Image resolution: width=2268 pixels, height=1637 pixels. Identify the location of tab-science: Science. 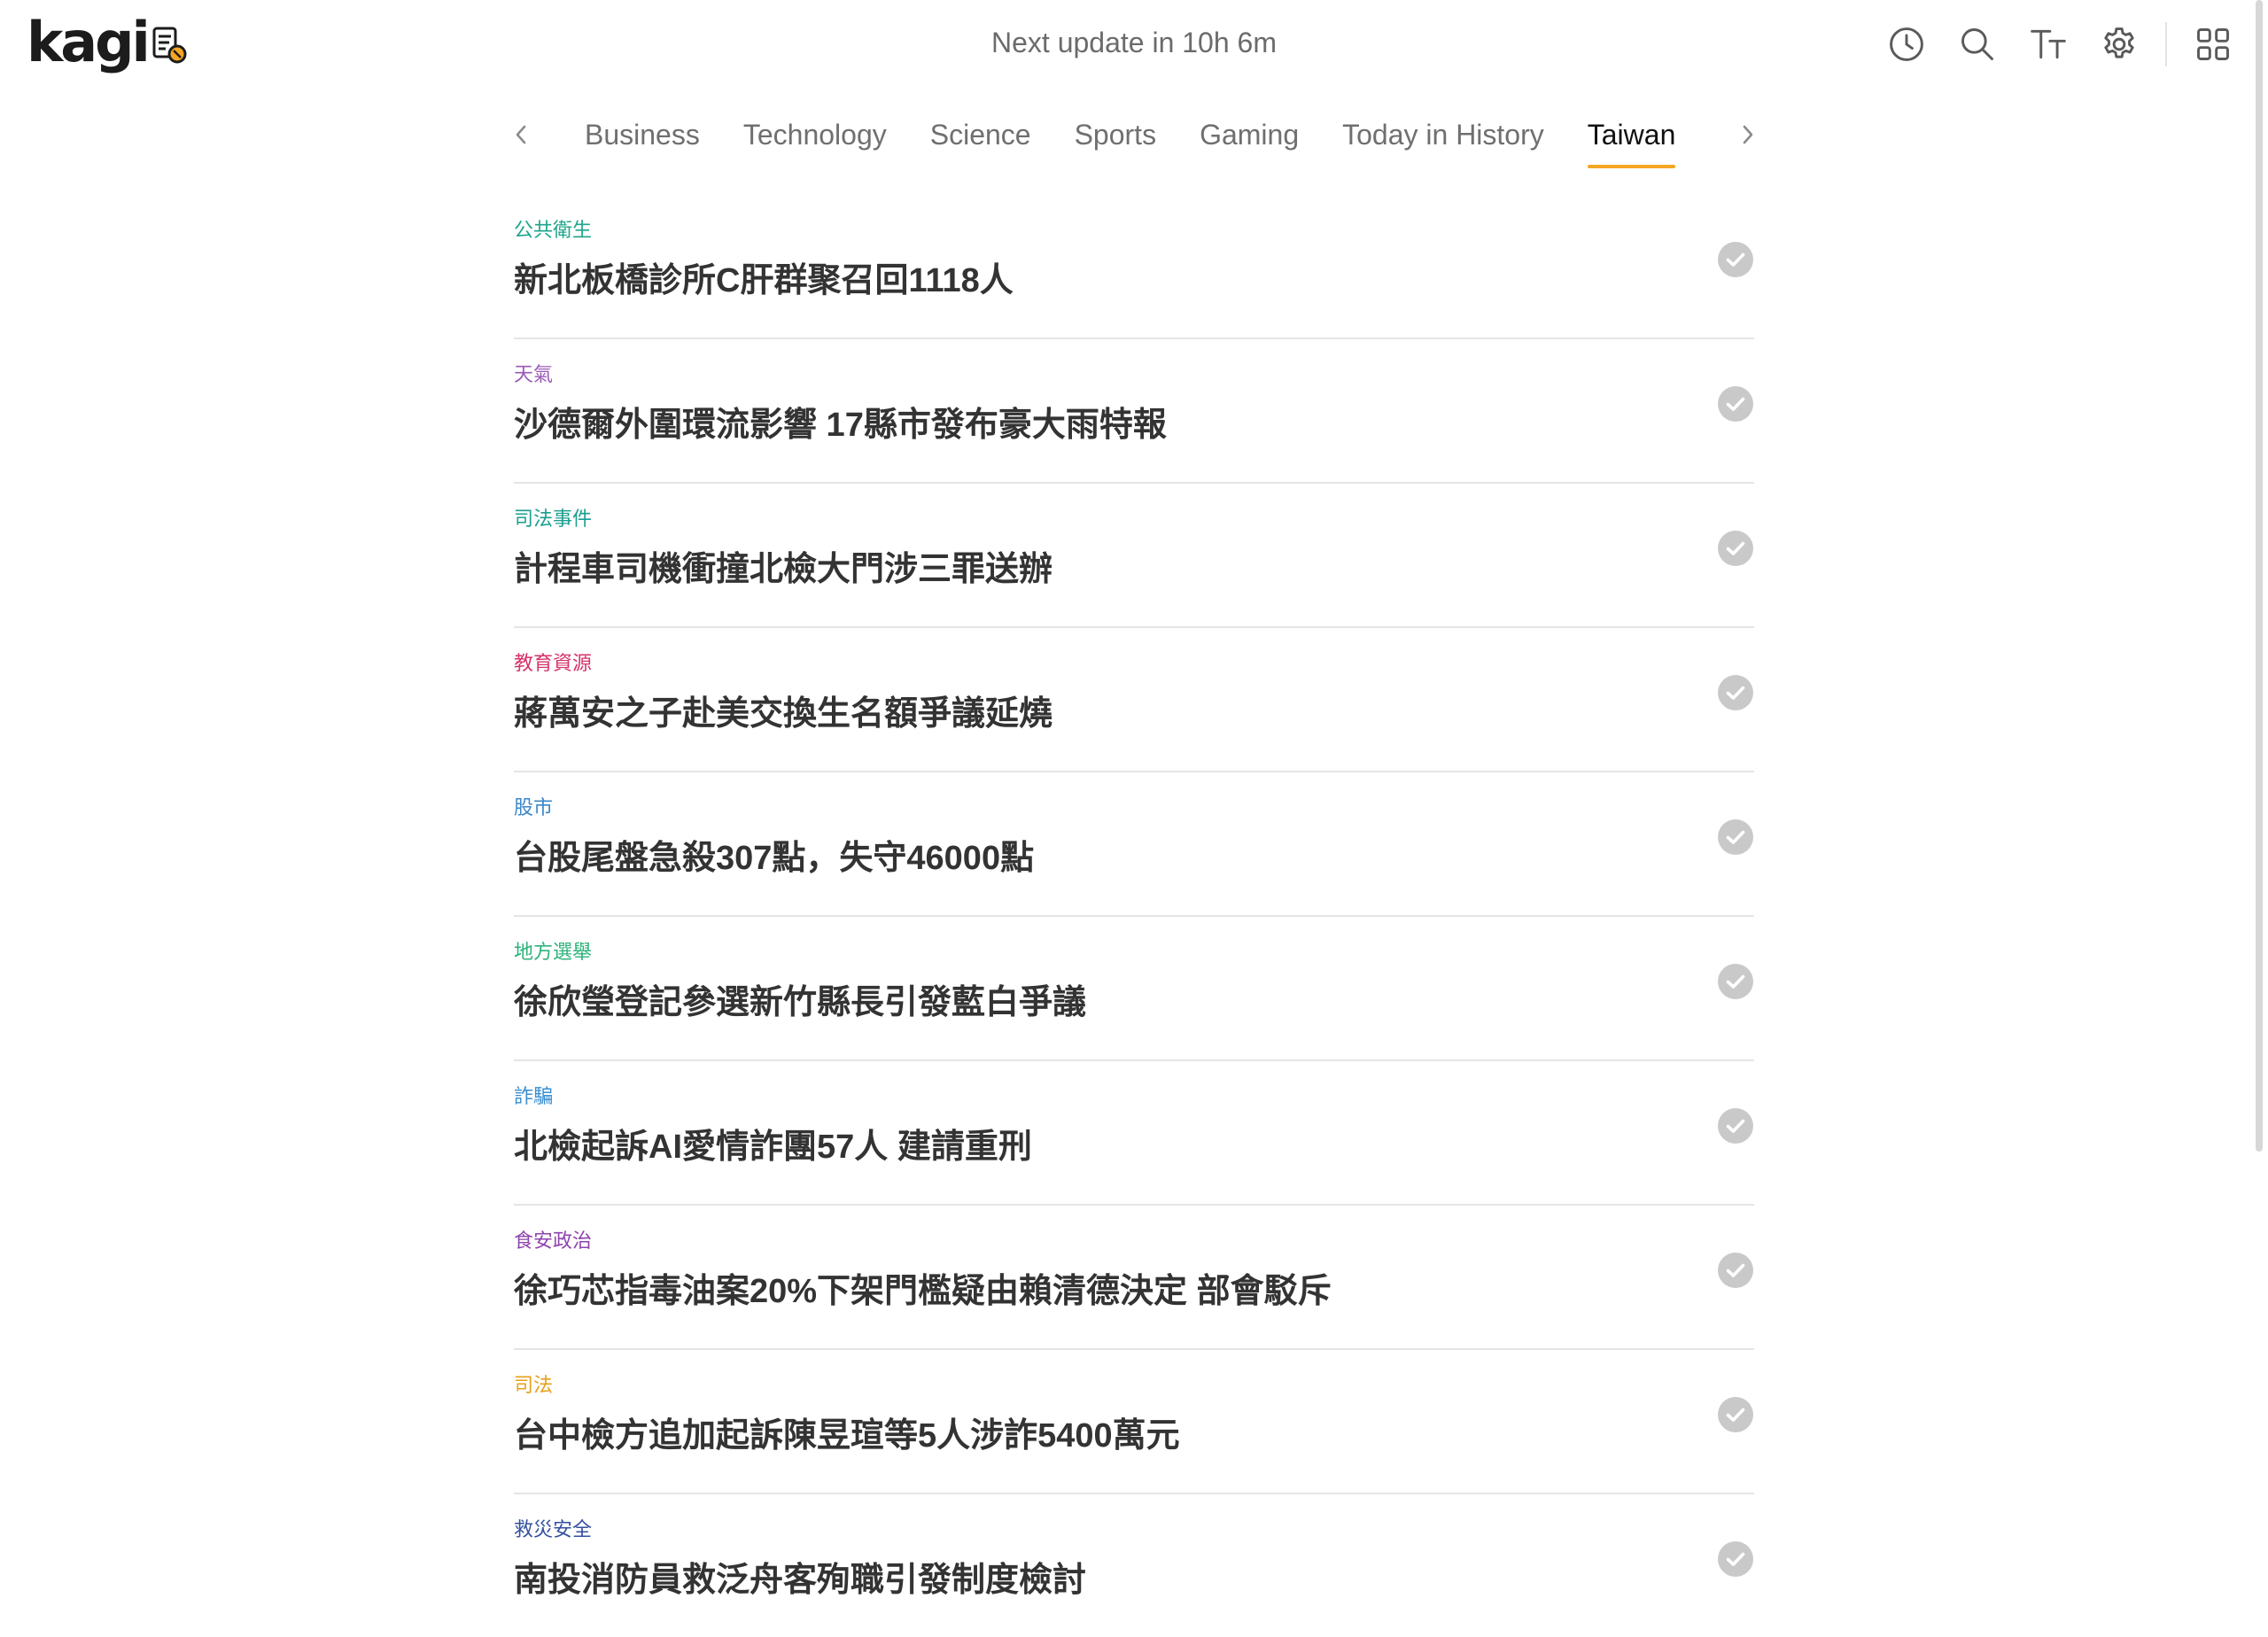
(981, 142).